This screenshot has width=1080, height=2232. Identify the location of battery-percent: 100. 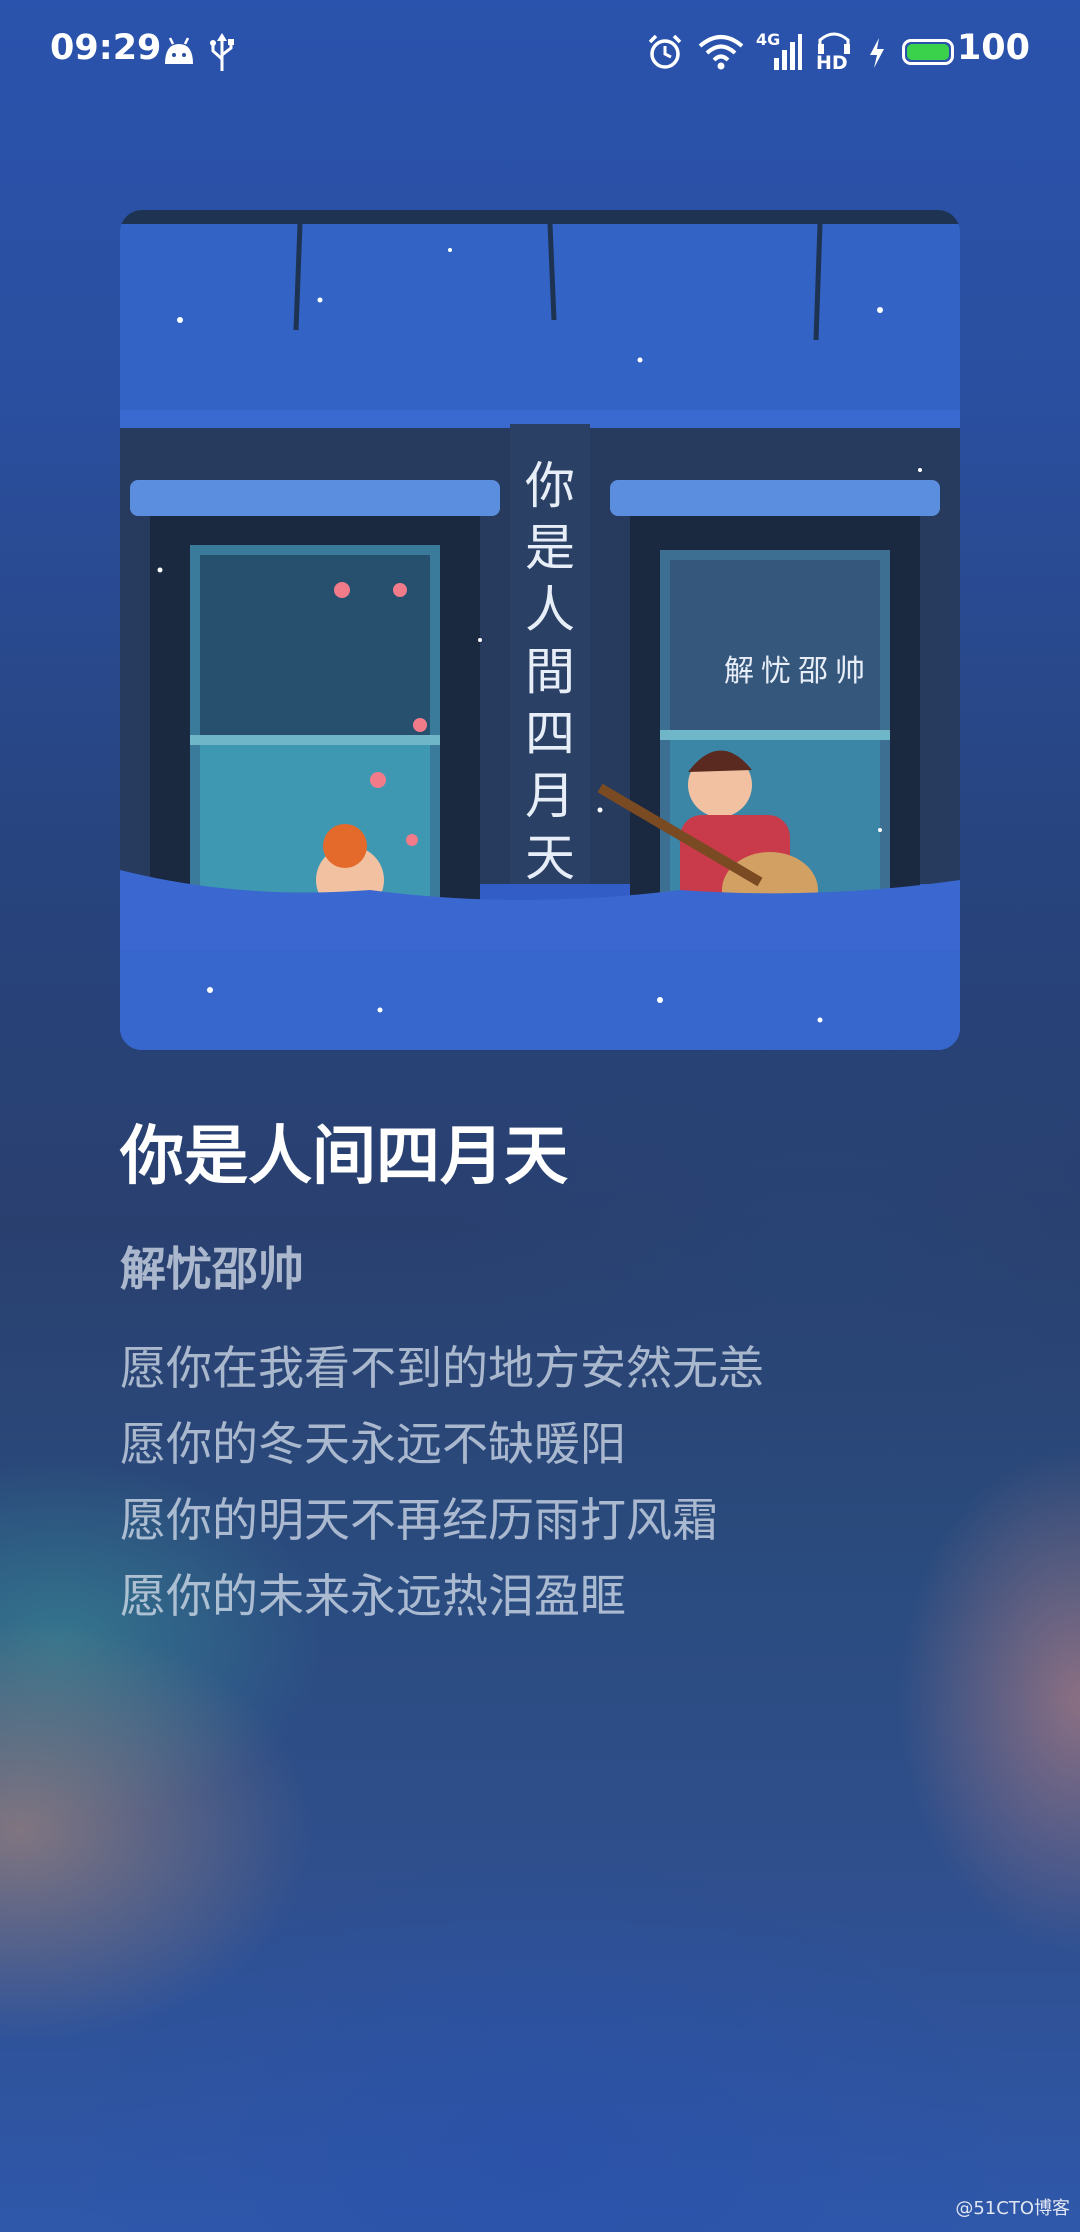
(993, 48).